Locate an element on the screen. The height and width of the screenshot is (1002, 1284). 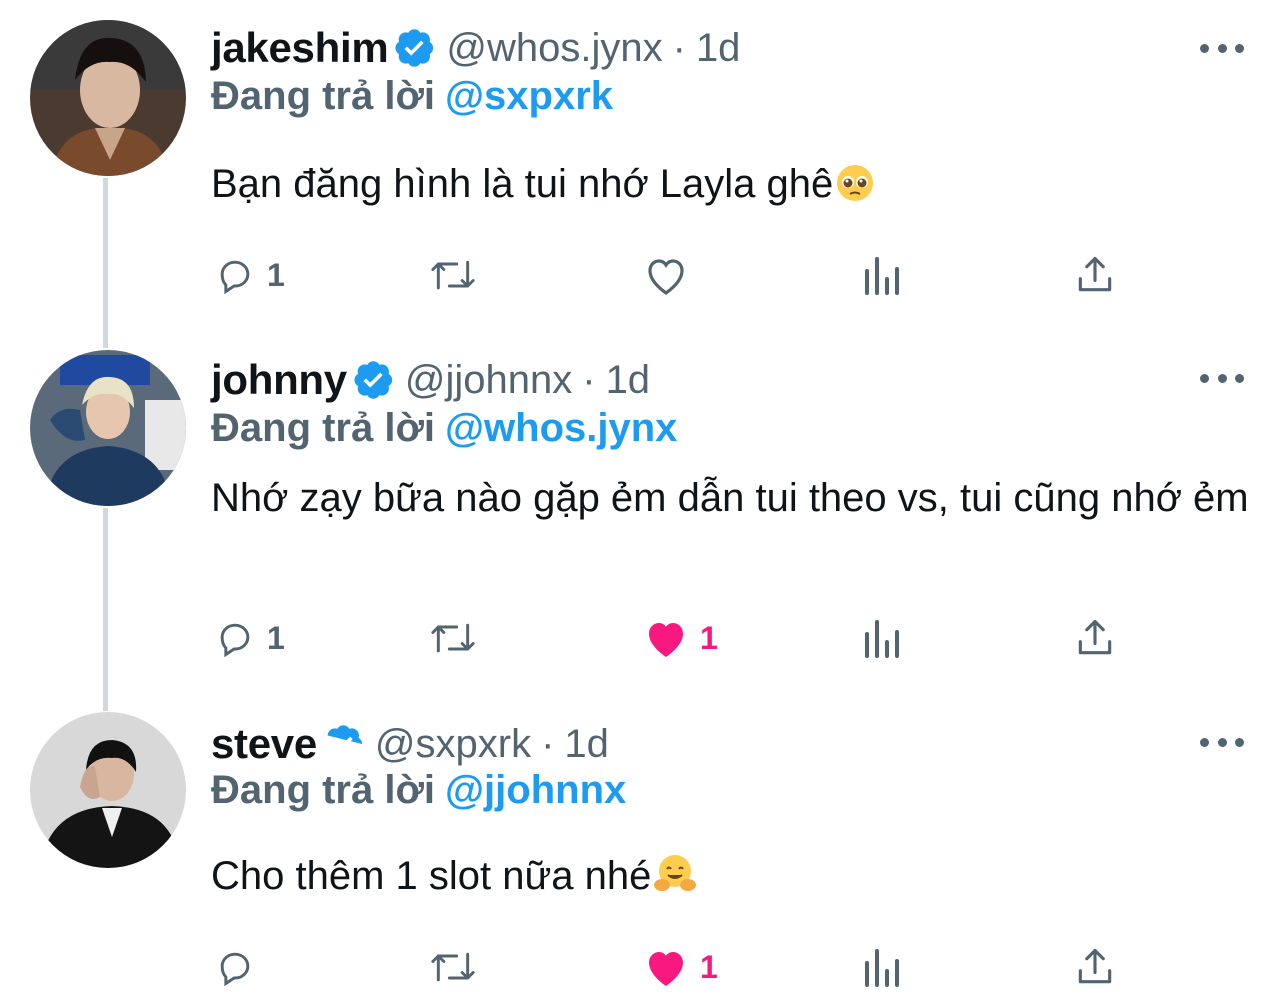
display-name: steve is located at coordinates (264, 744).